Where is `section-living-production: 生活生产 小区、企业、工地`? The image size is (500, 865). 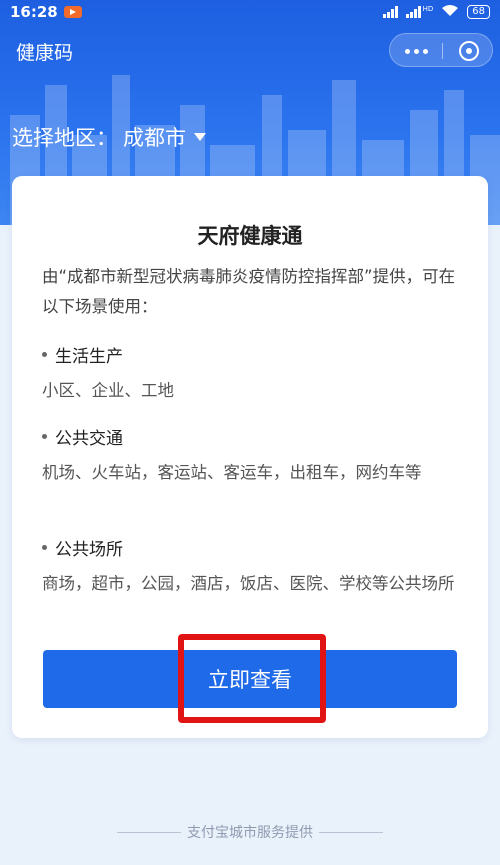
section-living-production: 生活生产 小区、企业、工地 is located at coordinates (252, 374).